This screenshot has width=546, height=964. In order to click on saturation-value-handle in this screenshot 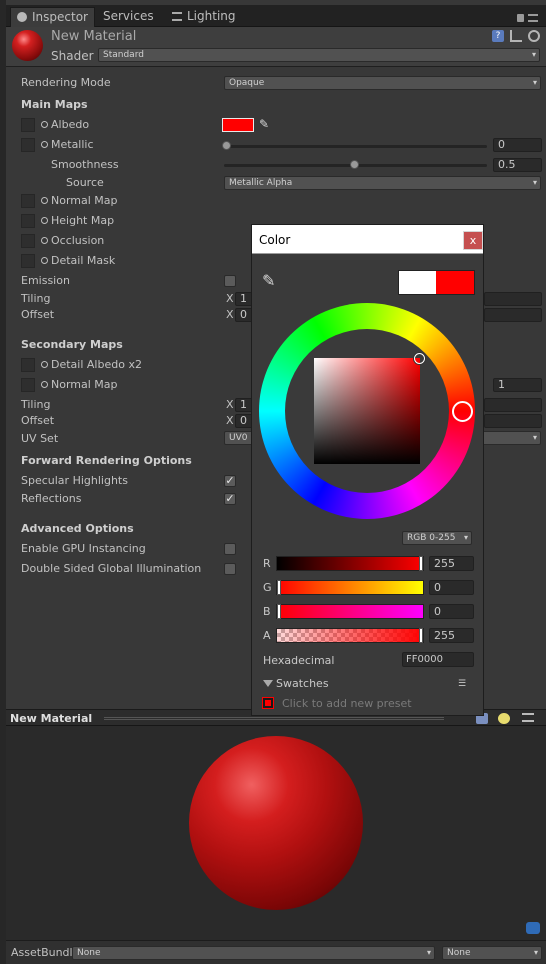, I will do `click(419, 358)`.